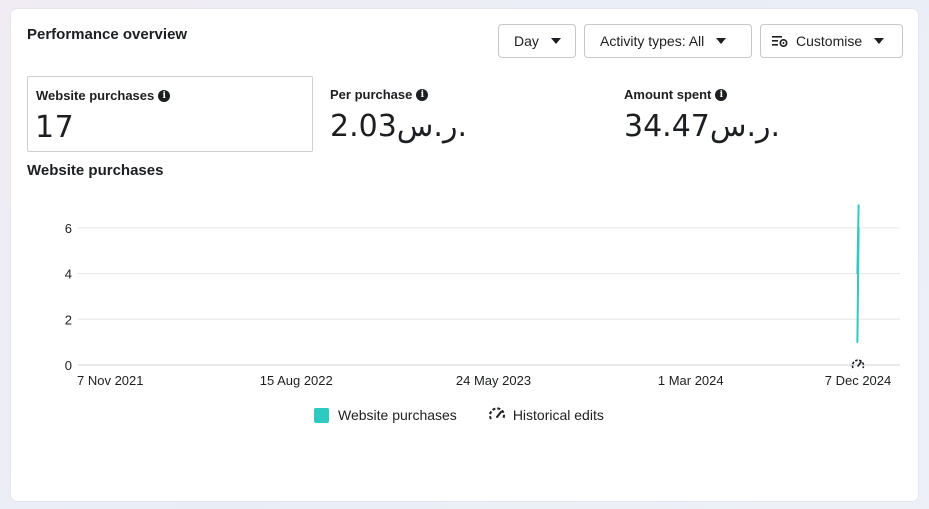  What do you see at coordinates (496, 413) in the screenshot?
I see `historical-edits-icon` at bounding box center [496, 413].